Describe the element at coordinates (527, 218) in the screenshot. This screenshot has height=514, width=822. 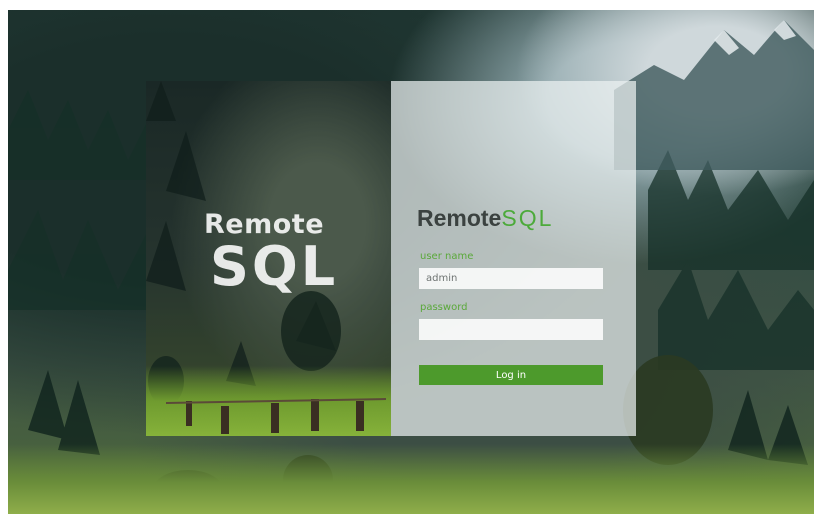
I see `brand-logo-sql: SQL` at that location.